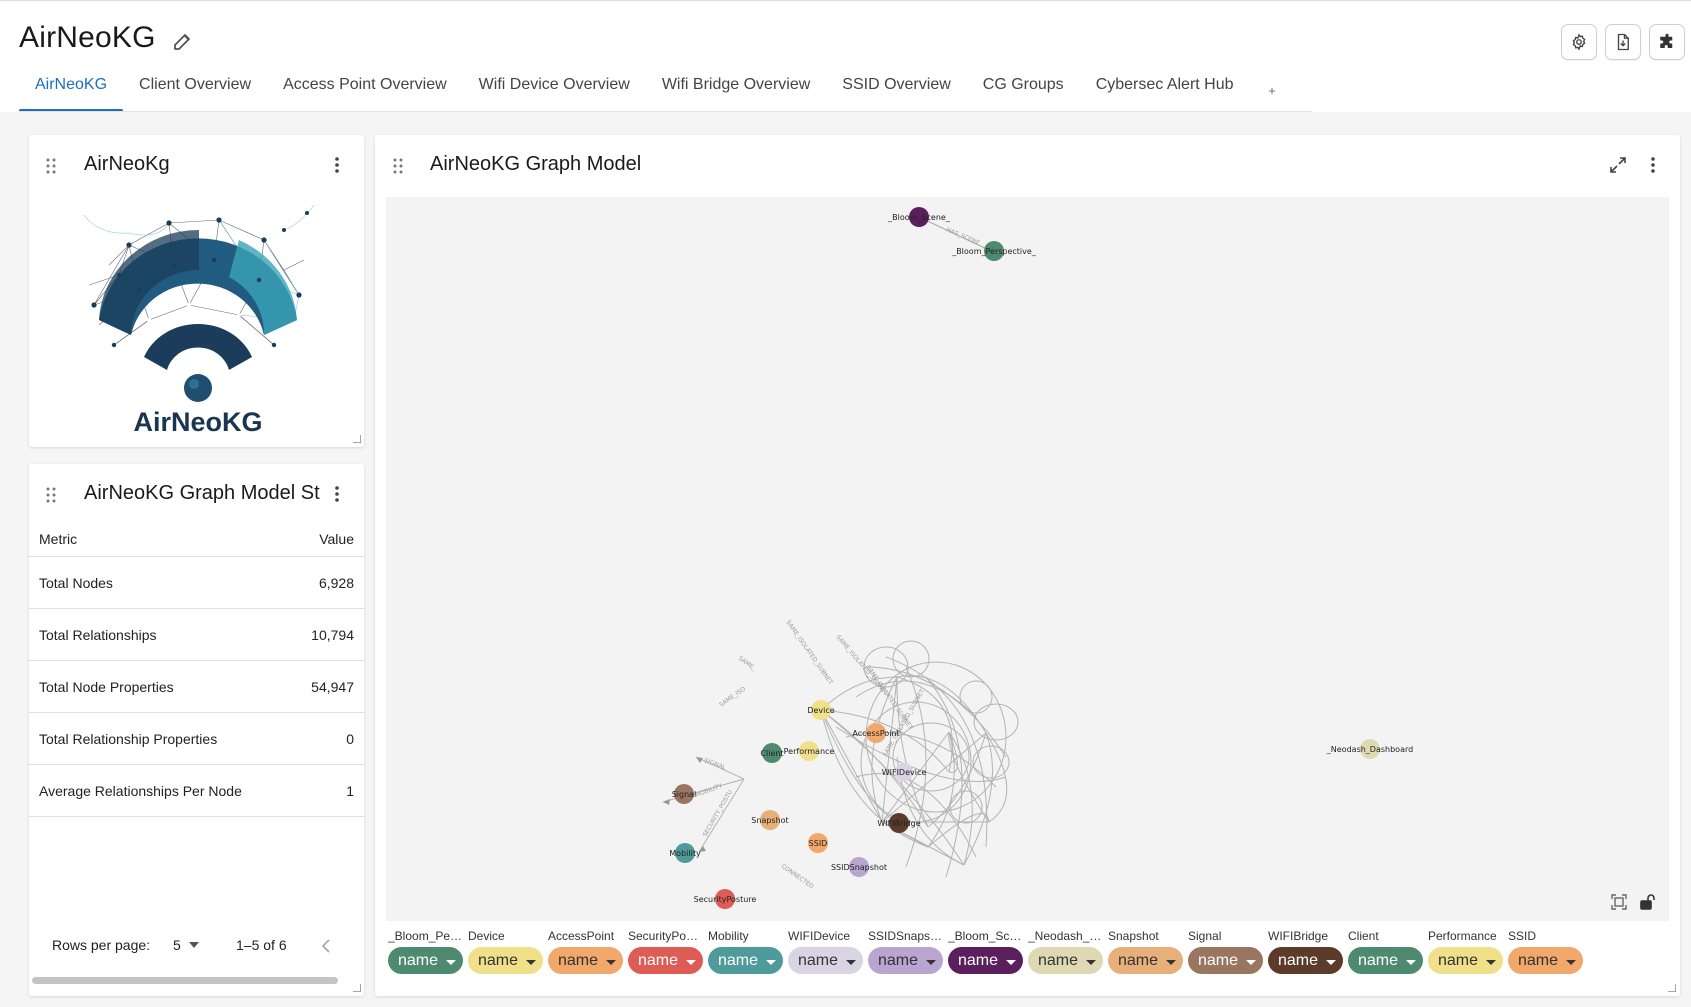 This screenshot has width=1691, height=1007. What do you see at coordinates (326, 946) in the screenshot?
I see `previous-page-icon` at bounding box center [326, 946].